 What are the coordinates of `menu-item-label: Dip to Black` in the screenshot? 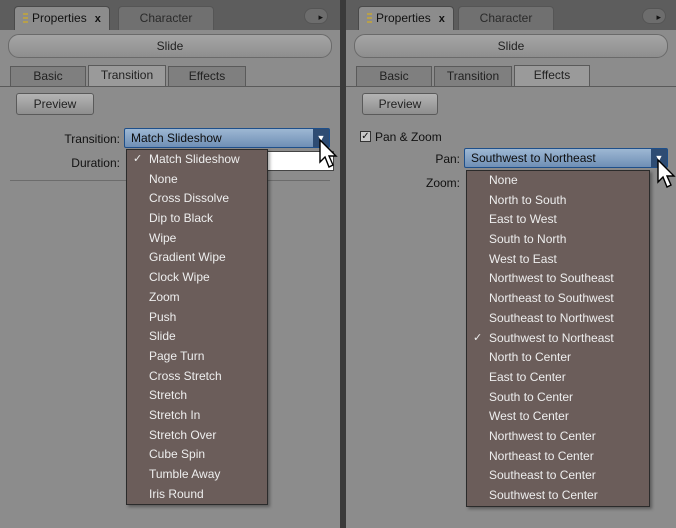 It's located at (181, 218).